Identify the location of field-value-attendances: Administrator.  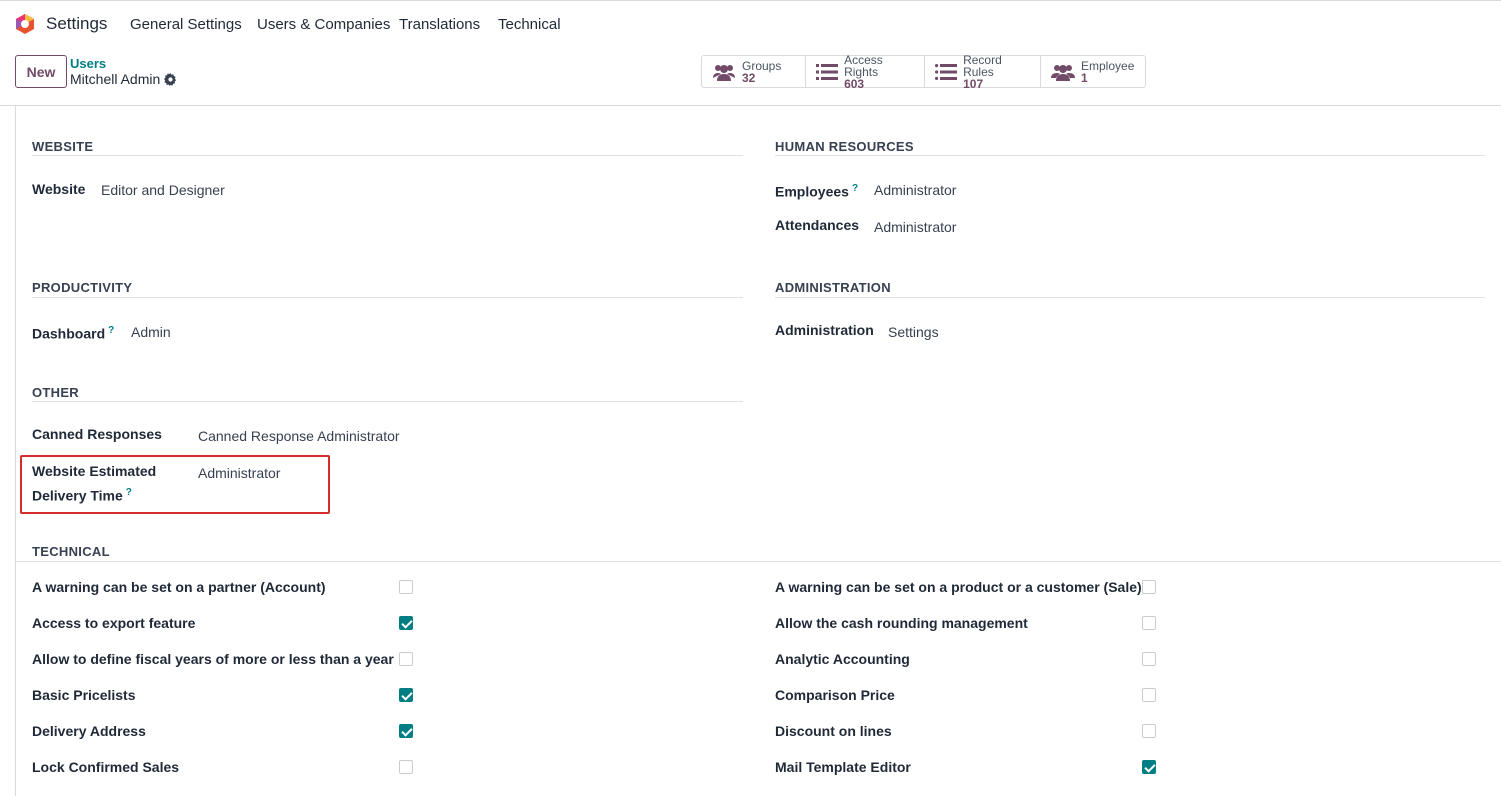
(915, 227).